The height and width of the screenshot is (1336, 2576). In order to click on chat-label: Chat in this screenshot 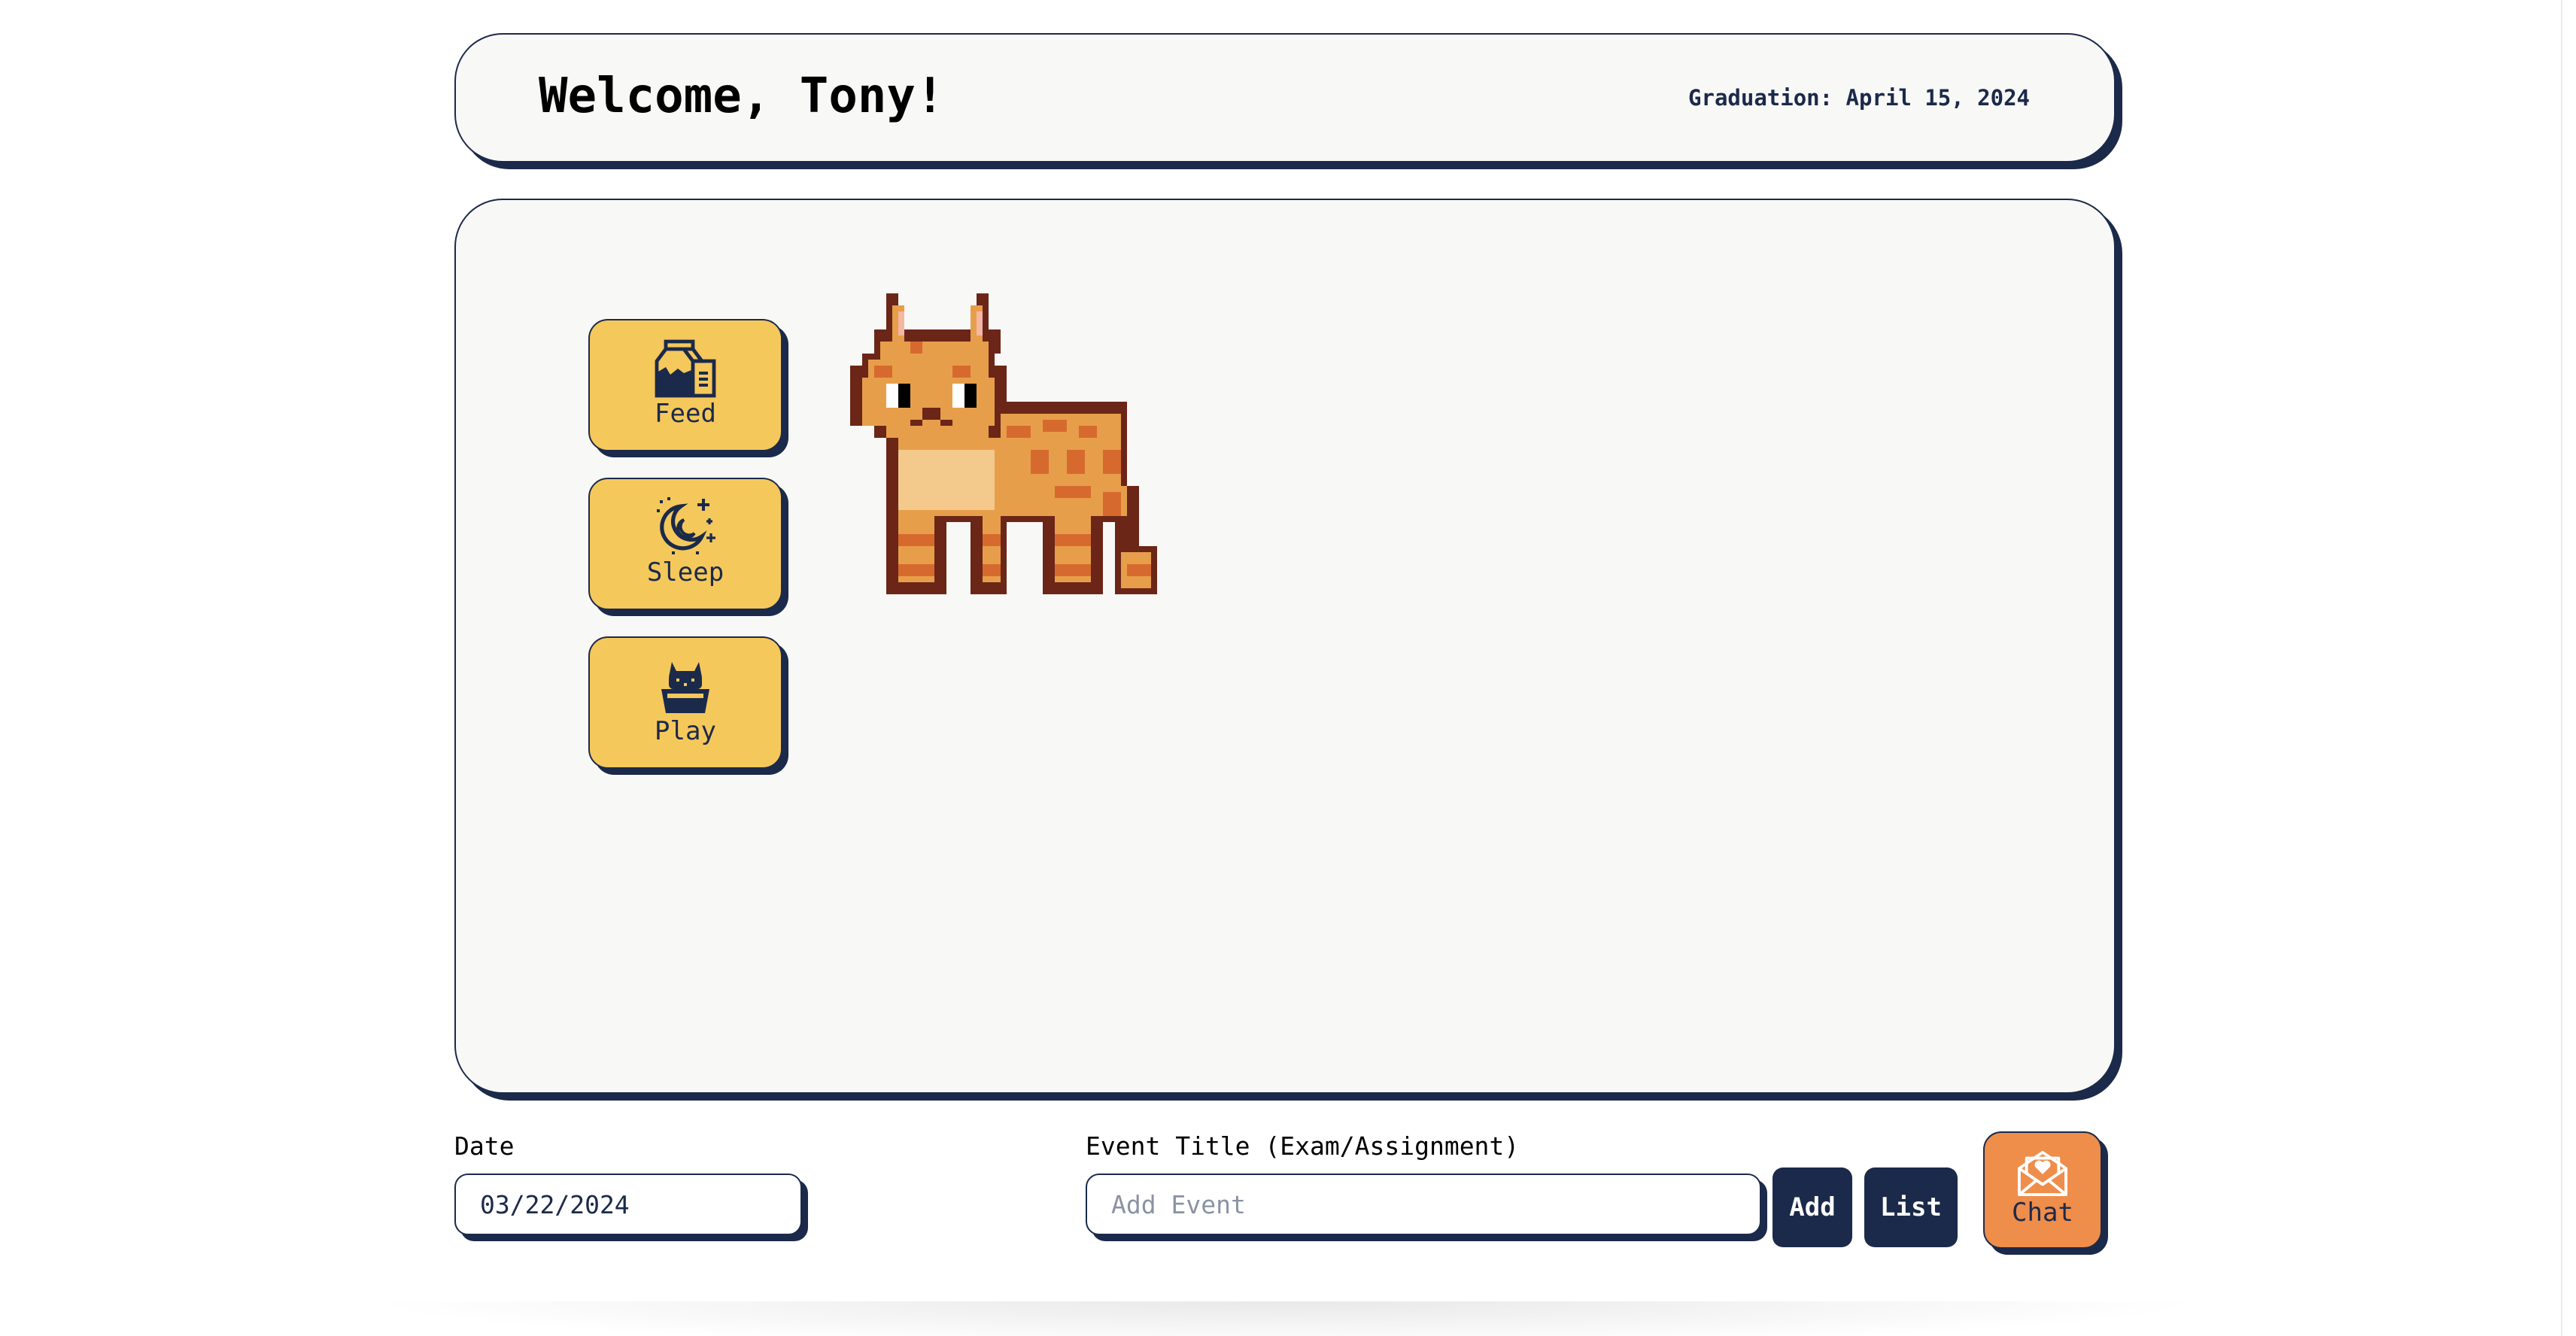, I will do `click(2042, 1213)`.